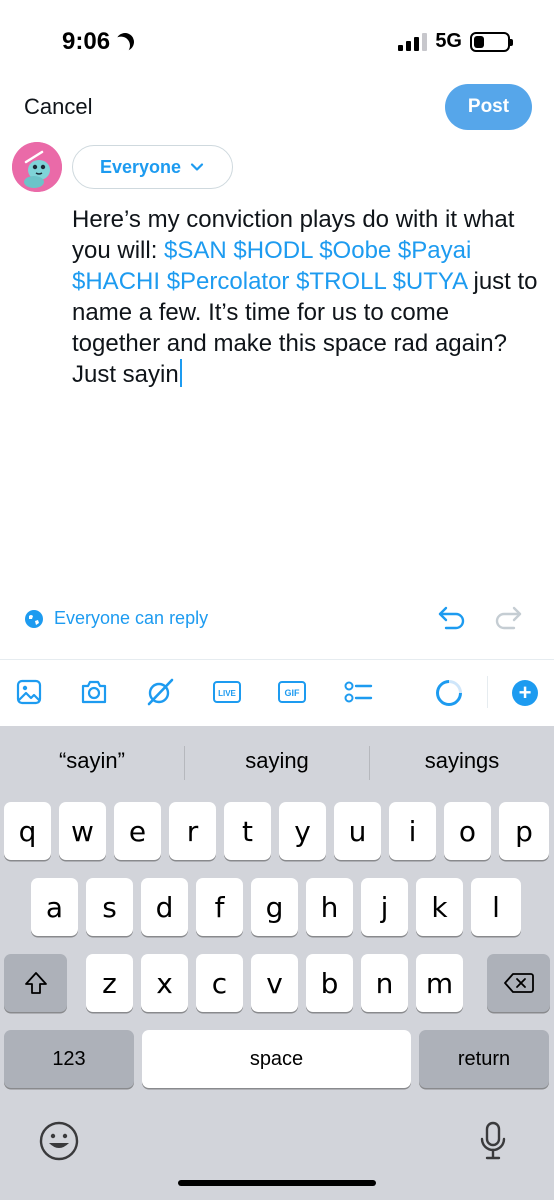 The image size is (554, 1200). What do you see at coordinates (58, 107) in the screenshot?
I see `cancel-button: Cancel` at bounding box center [58, 107].